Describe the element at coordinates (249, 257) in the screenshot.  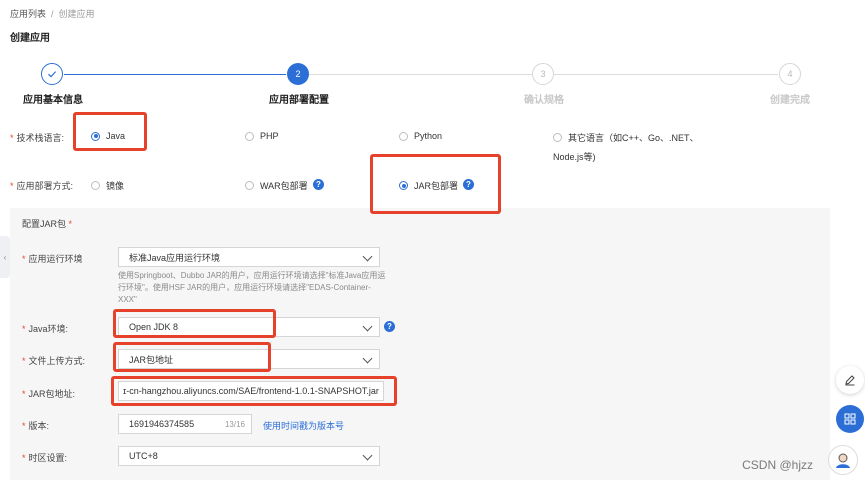
I see `runtime-select: 标准Java应用运行环境` at that location.